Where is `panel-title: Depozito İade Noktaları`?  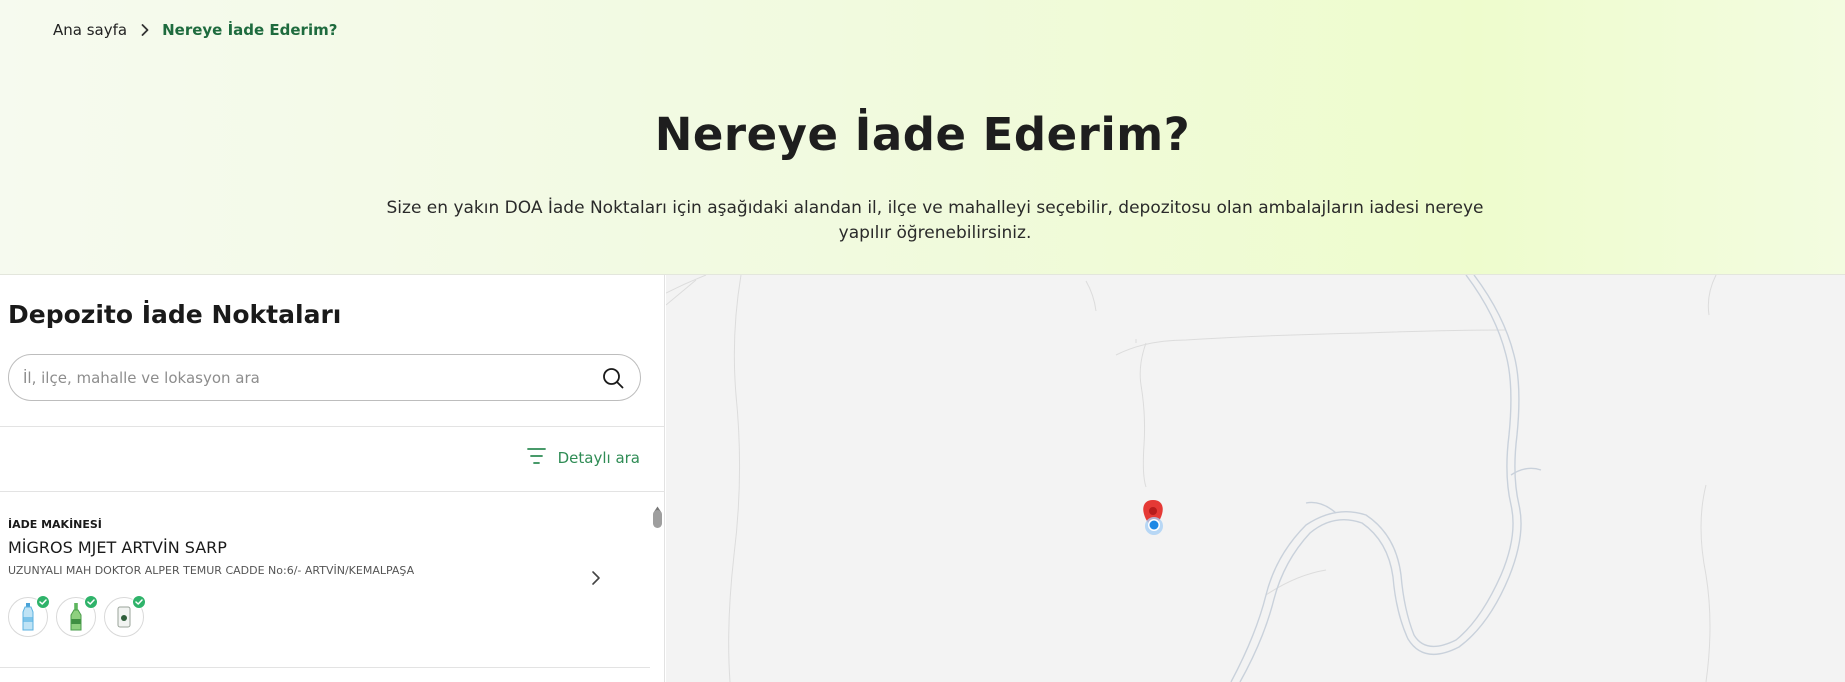
panel-title: Depozito İade Noktaları is located at coordinates (175, 314).